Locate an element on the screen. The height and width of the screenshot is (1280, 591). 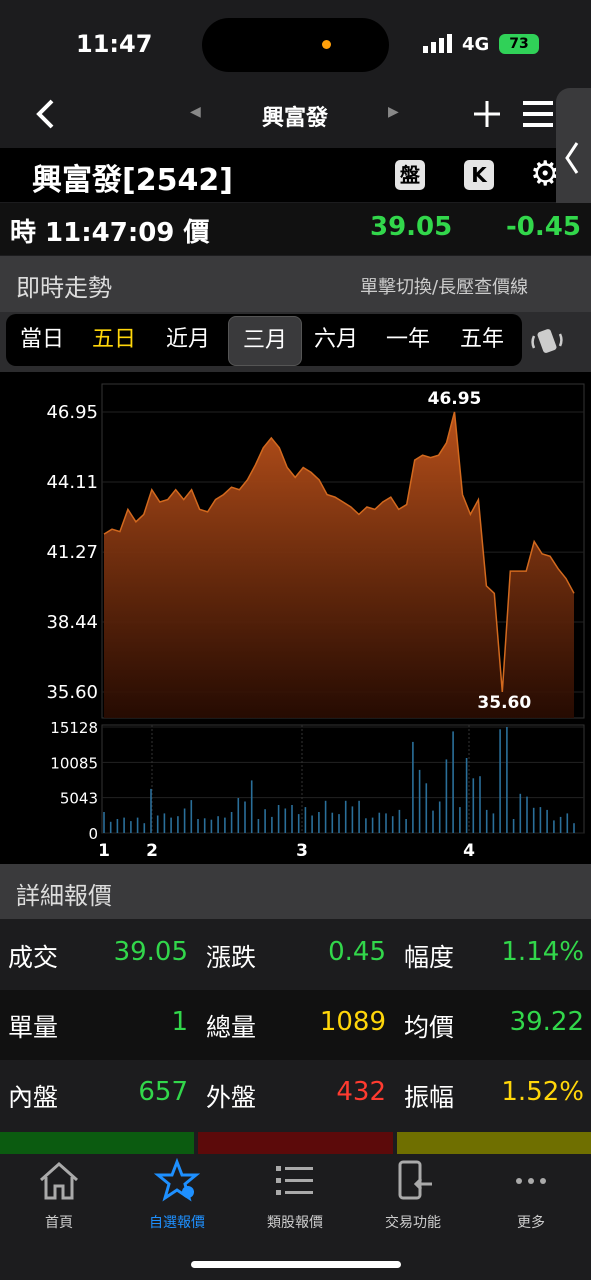
battery-icon: 73 is located at coordinates (519, 44).